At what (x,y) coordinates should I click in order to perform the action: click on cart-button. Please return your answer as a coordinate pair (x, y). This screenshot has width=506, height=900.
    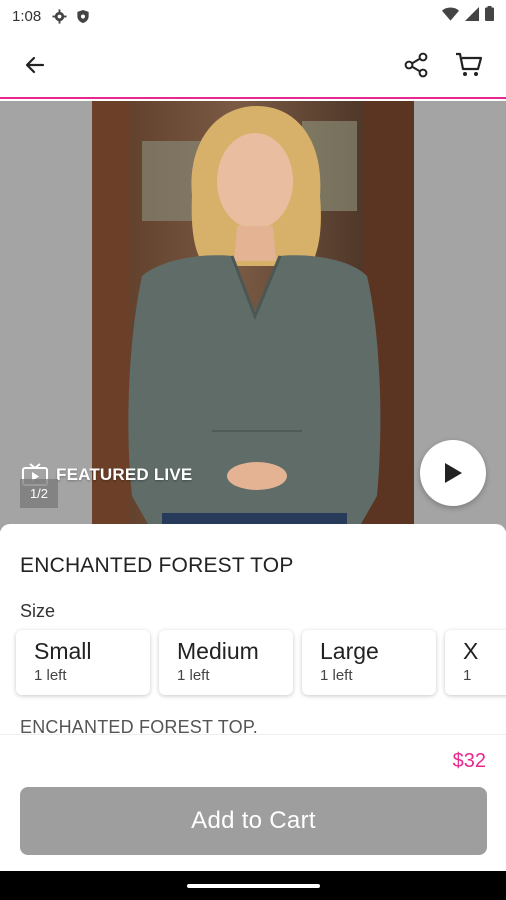
    Looking at the image, I should click on (469, 65).